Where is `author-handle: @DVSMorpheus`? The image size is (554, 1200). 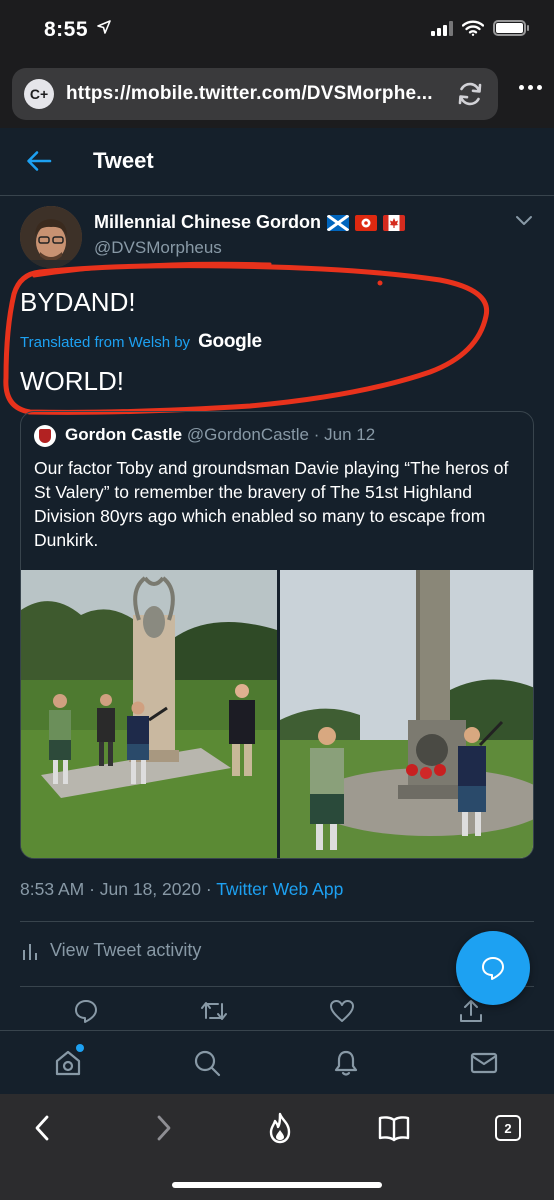 author-handle: @DVSMorpheus is located at coordinates (158, 248).